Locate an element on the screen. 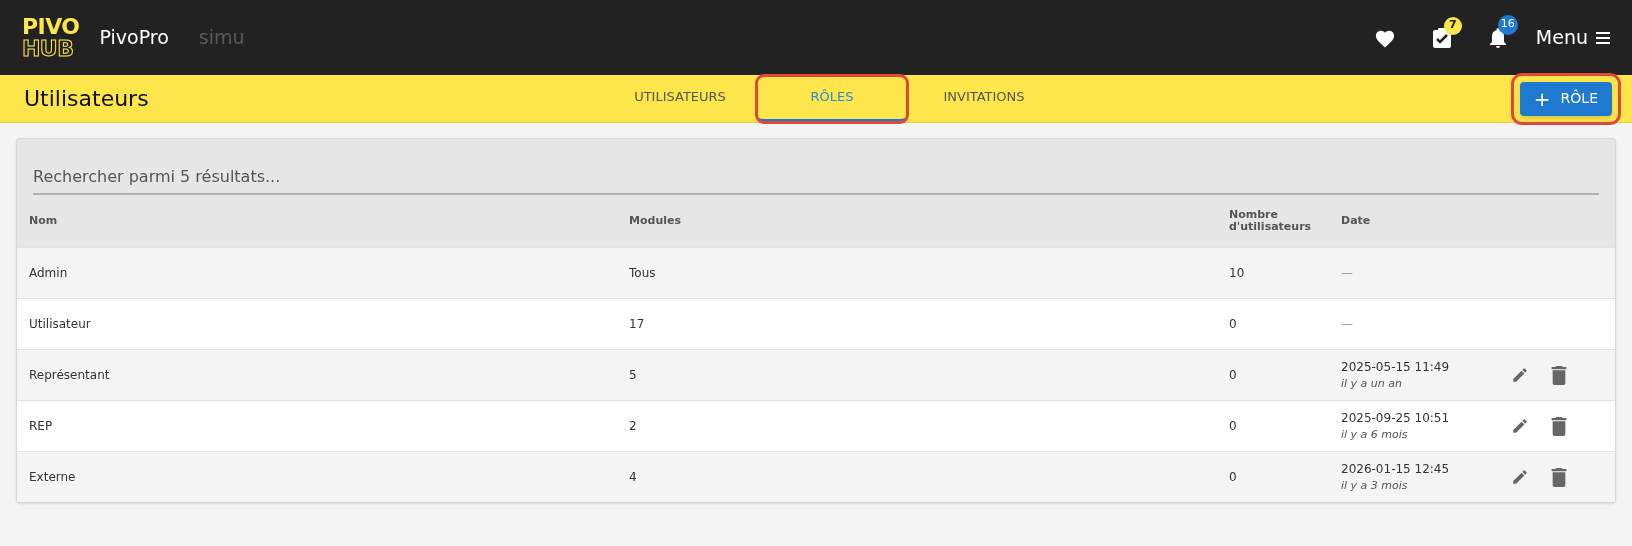 This screenshot has width=1632, height=546. table-cell-text: 2 is located at coordinates (633, 426).